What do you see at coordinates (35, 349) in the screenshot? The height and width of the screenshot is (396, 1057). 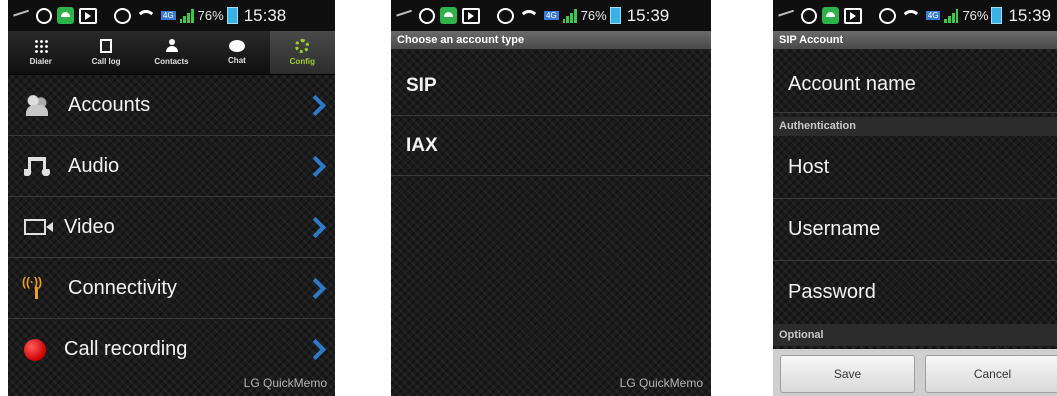 I see `record-icon` at bounding box center [35, 349].